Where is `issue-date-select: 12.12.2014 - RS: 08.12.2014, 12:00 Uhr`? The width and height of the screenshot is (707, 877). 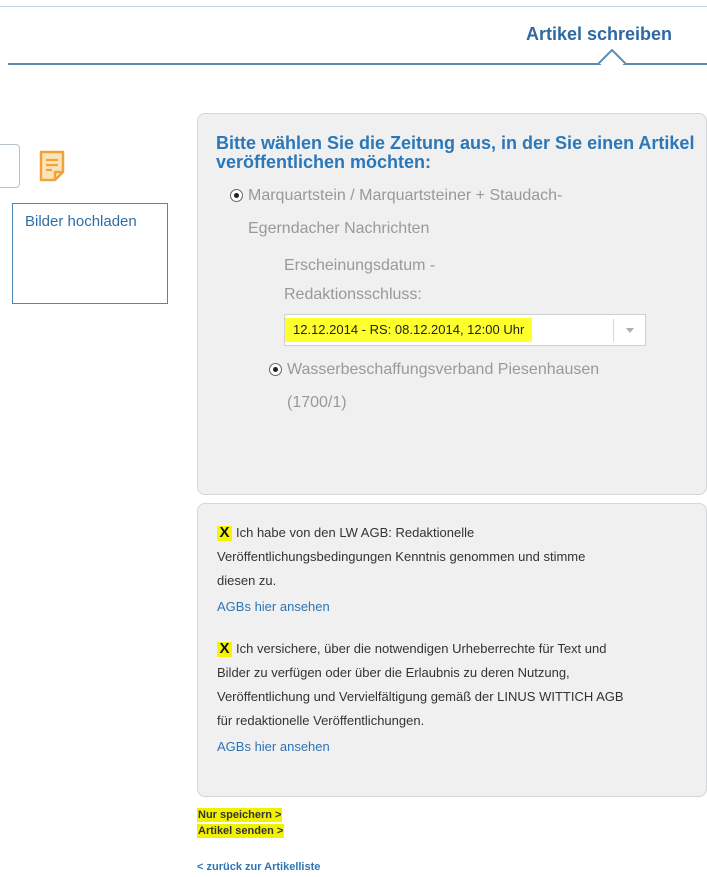 issue-date-select: 12.12.2014 - RS: 08.12.2014, 12:00 Uhr is located at coordinates (465, 330).